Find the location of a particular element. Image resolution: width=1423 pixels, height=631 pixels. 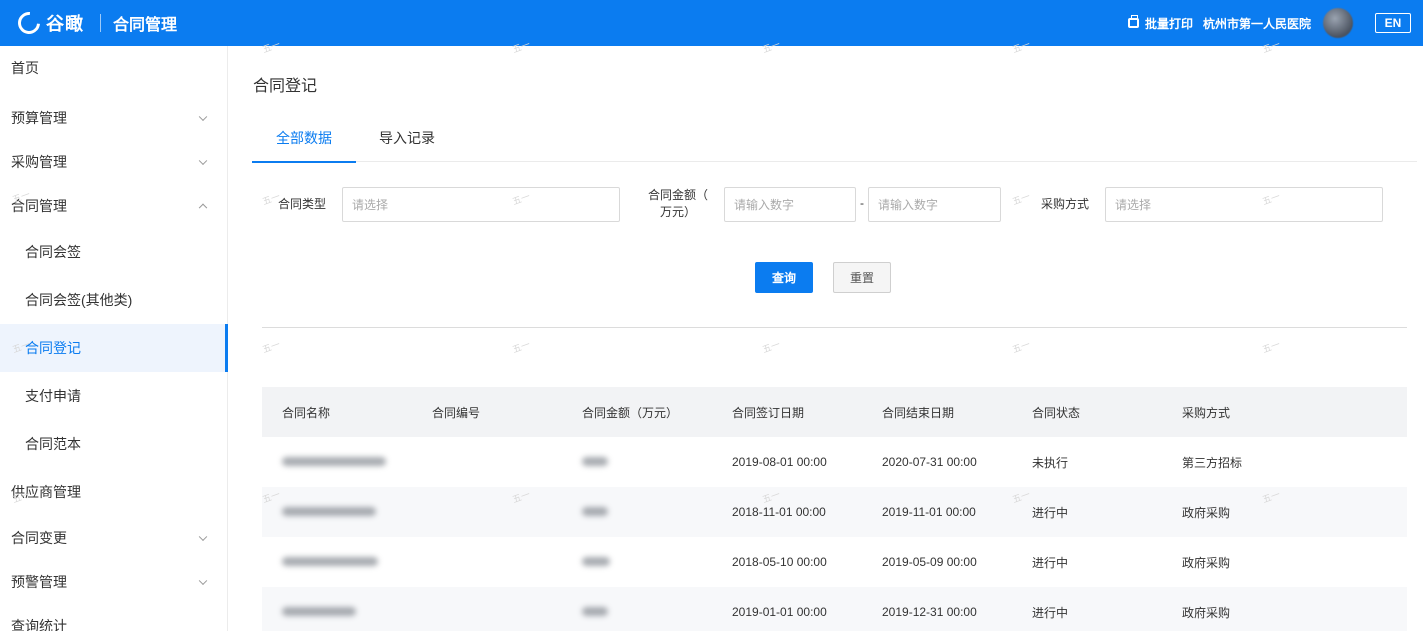

procurement-method-select is located at coordinates (1244, 204).